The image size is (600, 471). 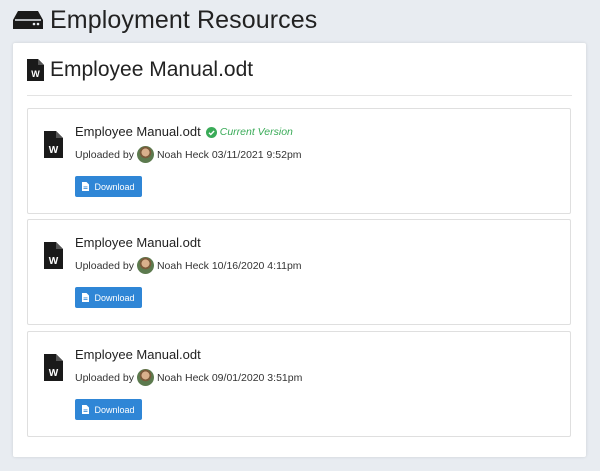 I want to click on upload-datetime: 10/16/2020 4:11pm, so click(x=256, y=265).